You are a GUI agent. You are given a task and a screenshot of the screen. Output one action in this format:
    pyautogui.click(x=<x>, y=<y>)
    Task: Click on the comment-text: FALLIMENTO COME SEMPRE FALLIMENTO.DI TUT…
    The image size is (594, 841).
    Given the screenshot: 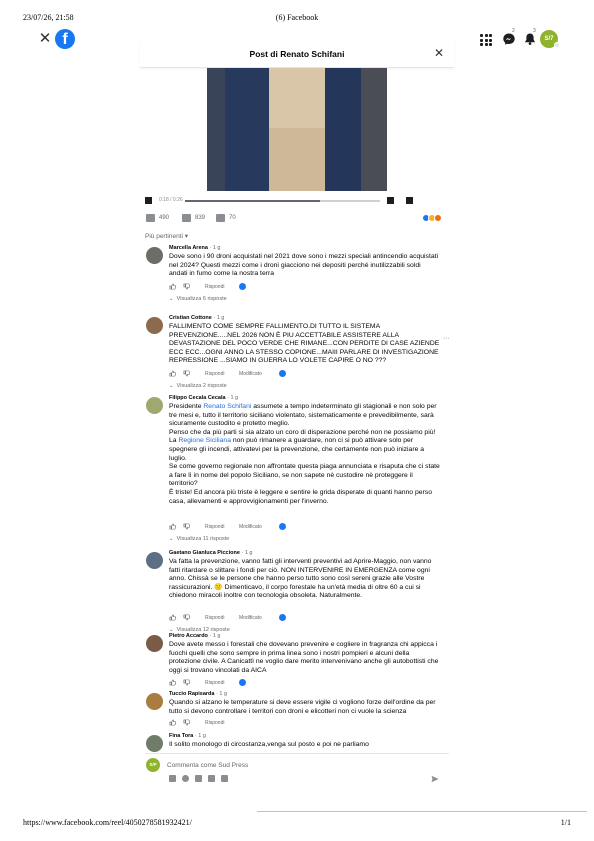 What is the action you would take?
    pyautogui.click(x=304, y=344)
    